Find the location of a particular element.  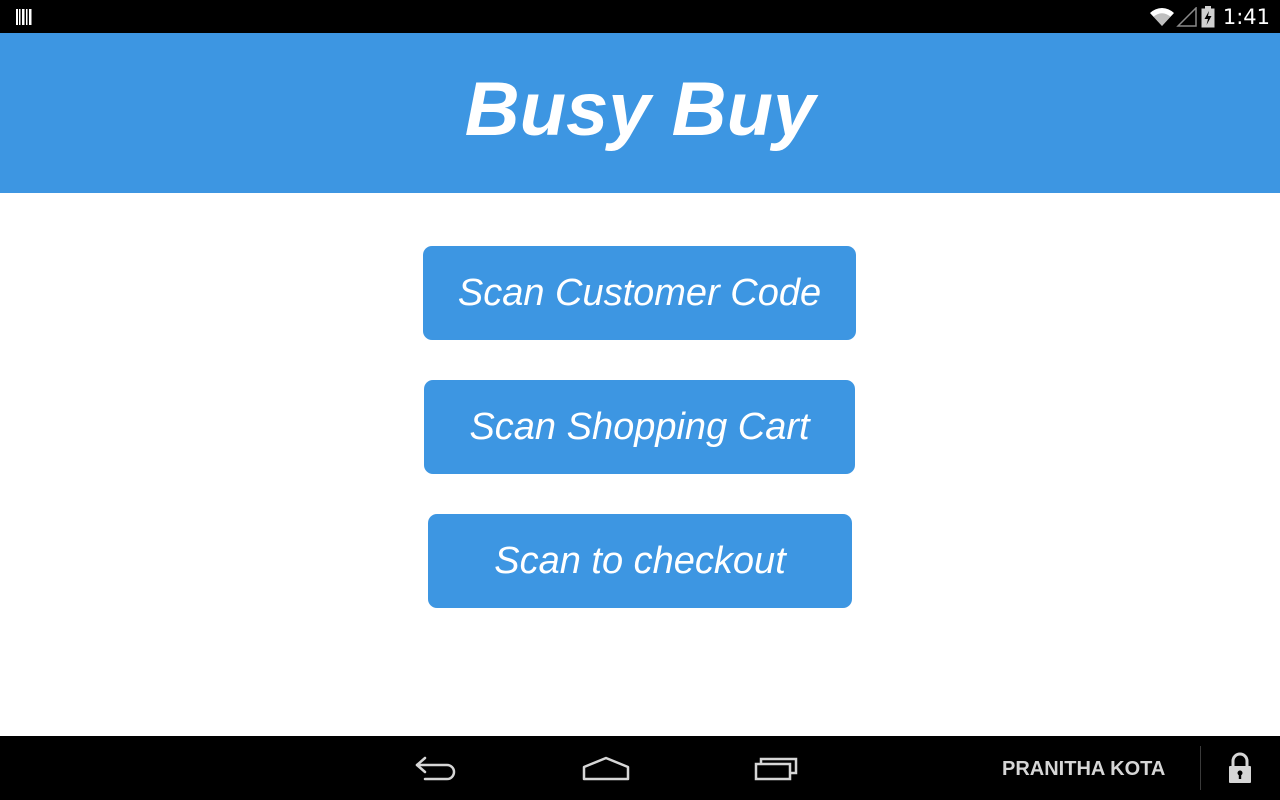

back-icon is located at coordinates (435, 768).